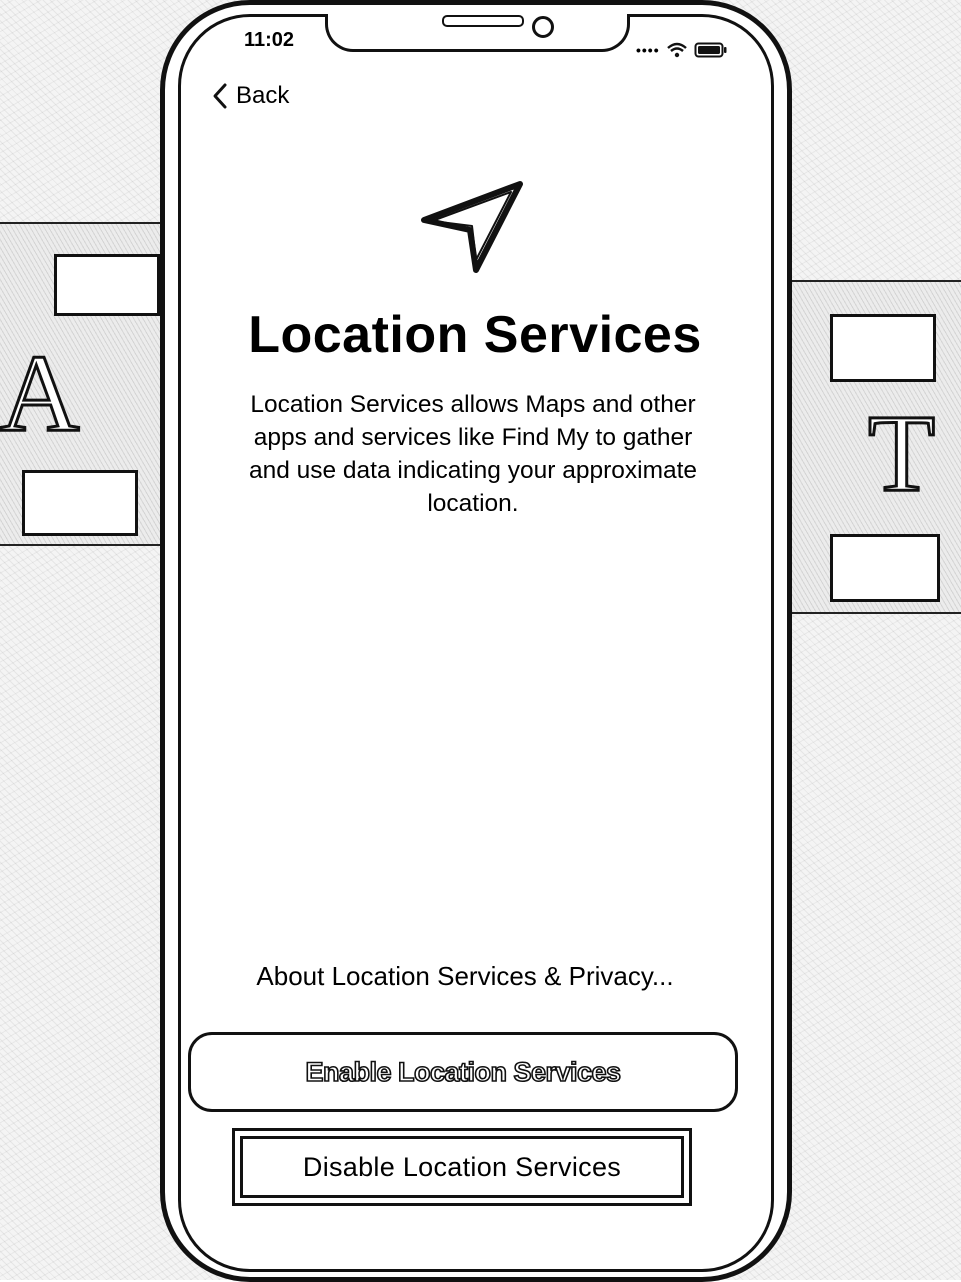 The height and width of the screenshot is (1282, 961). I want to click on cellular-signal-icon: ••••, so click(648, 50).